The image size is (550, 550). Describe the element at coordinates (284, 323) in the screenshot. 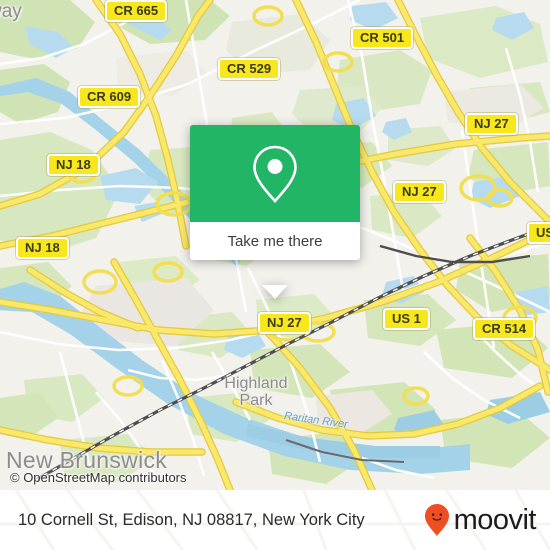

I see `highway-shield-nj-27-south: NJ 27` at that location.